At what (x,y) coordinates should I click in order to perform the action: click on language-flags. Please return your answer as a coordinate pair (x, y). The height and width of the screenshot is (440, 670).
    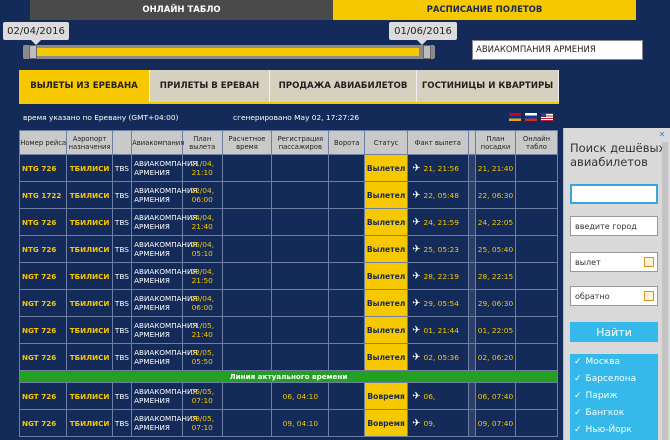
    Looking at the image, I should click on (531, 117).